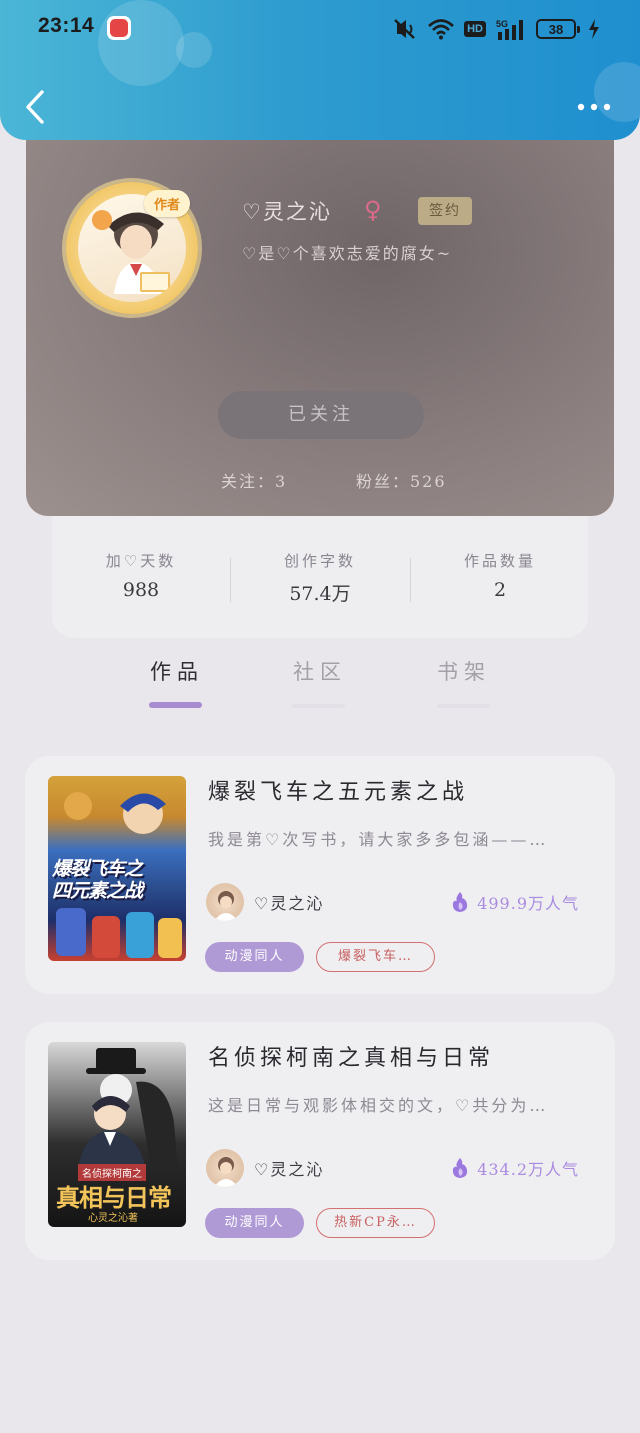 The width and height of the screenshot is (640, 1433). I want to click on female-gender-icon: ♀, so click(373, 210).